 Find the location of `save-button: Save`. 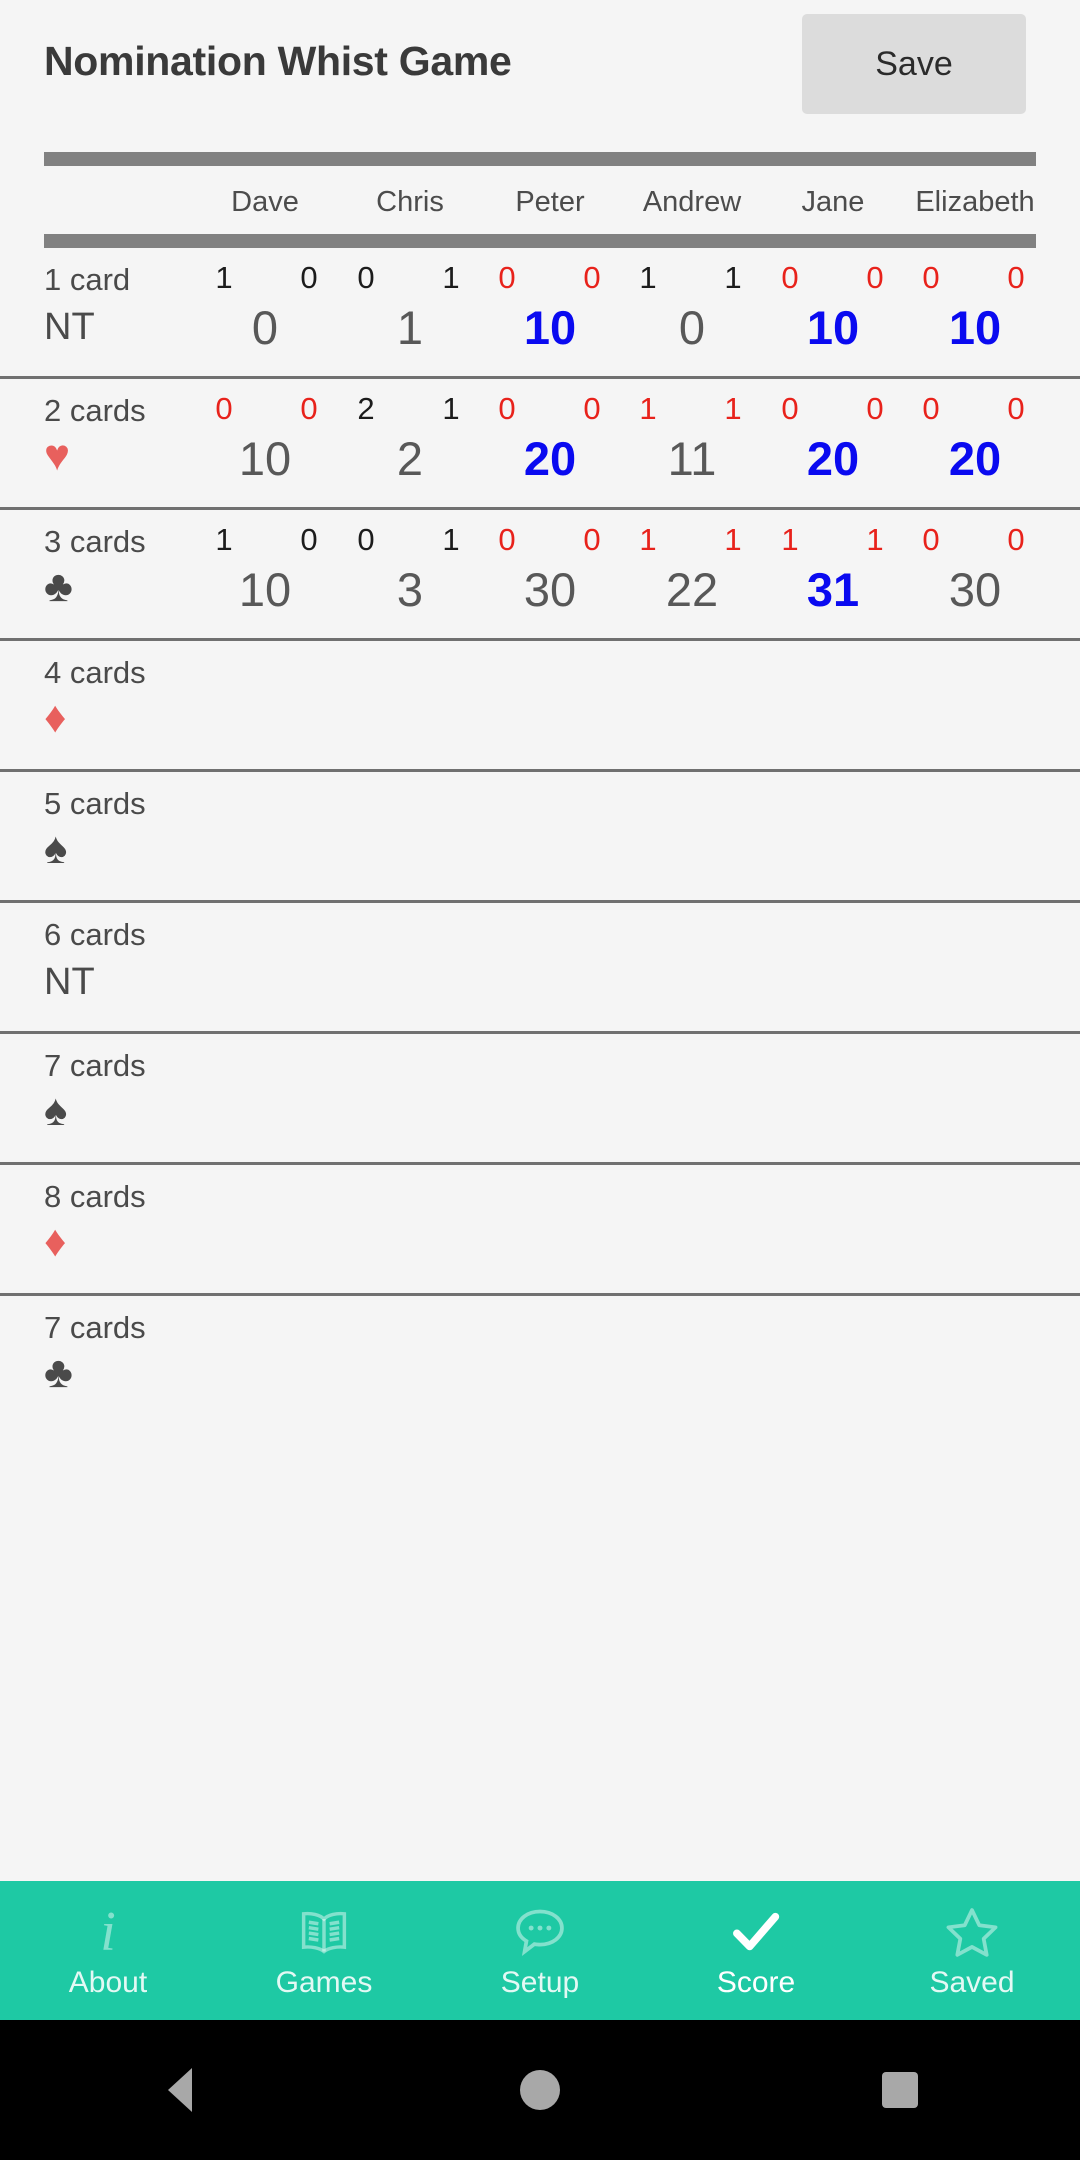

save-button: Save is located at coordinates (914, 64).